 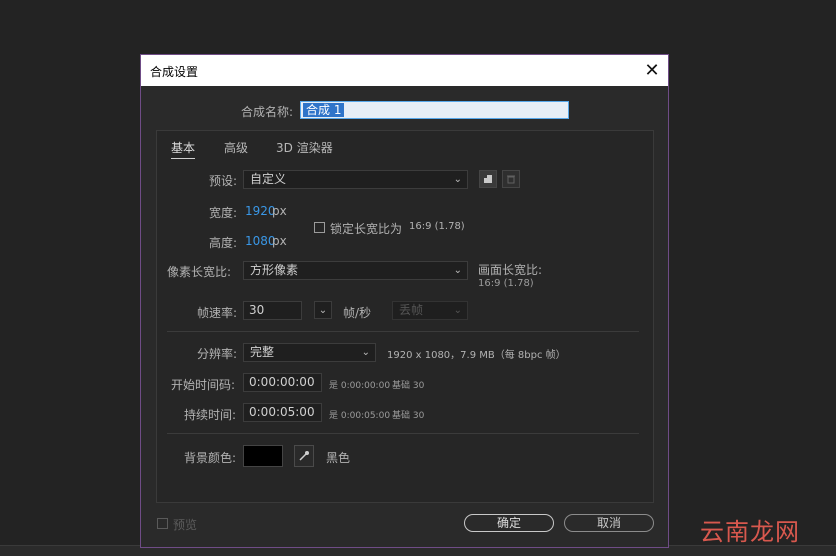 I want to click on drop-frame-dropdown: 丢帧 ⌄, so click(x=430, y=310).